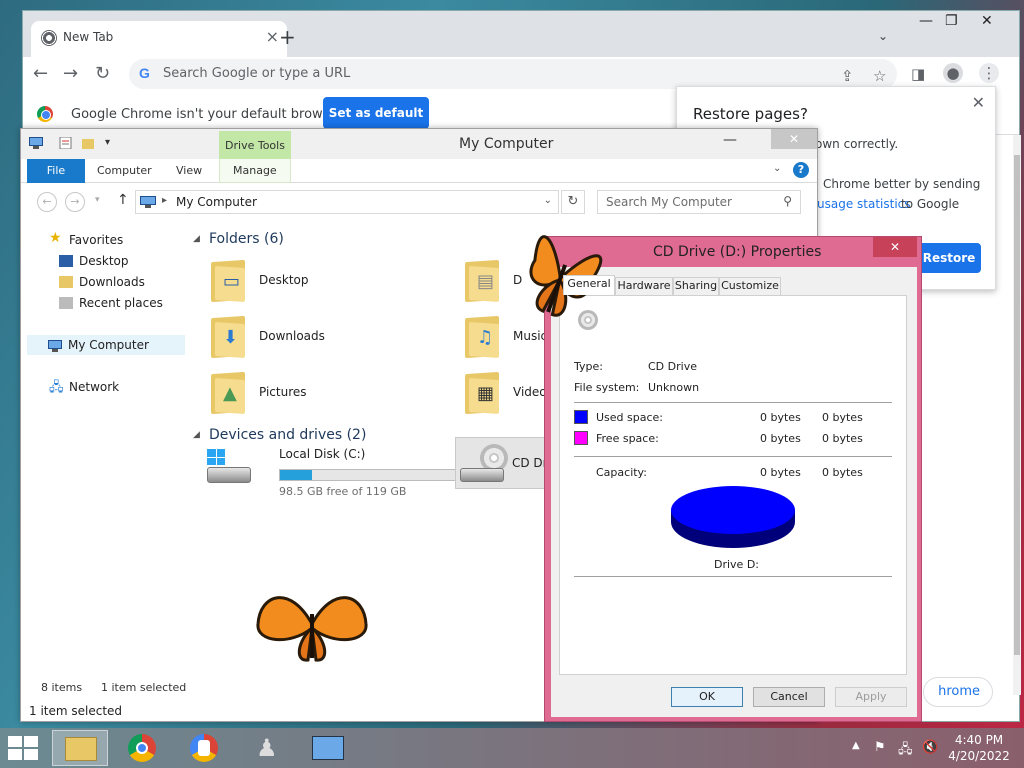  What do you see at coordinates (871, 697) in the screenshot?
I see `apply-button: Apply` at bounding box center [871, 697].